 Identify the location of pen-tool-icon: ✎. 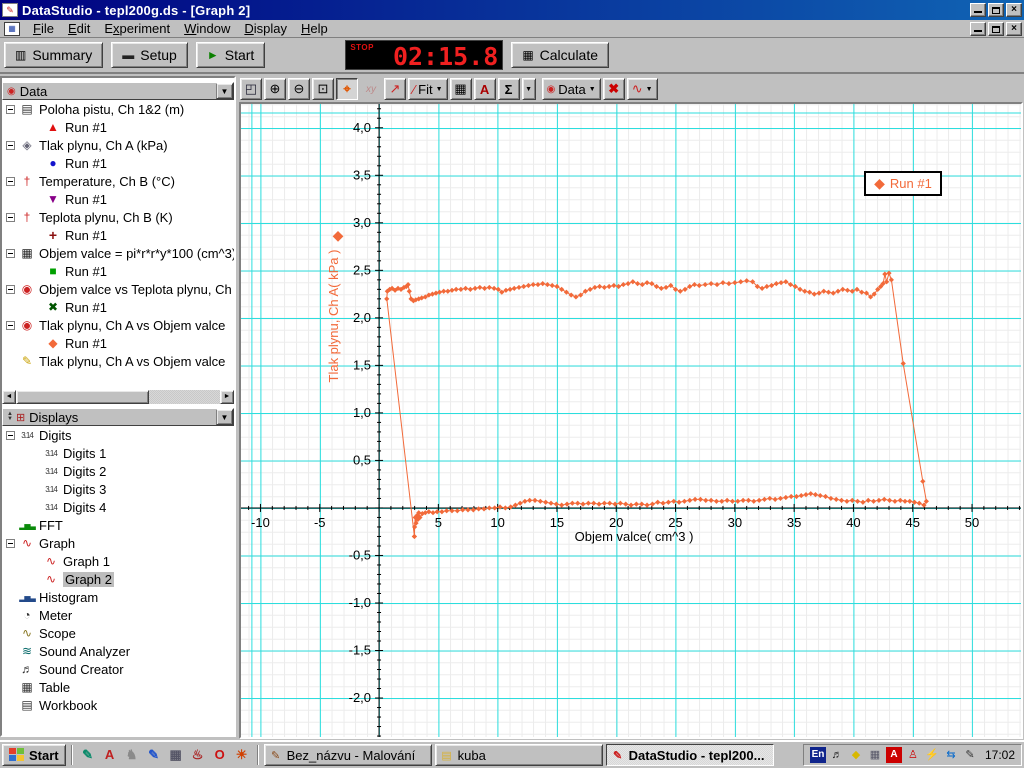
(970, 755).